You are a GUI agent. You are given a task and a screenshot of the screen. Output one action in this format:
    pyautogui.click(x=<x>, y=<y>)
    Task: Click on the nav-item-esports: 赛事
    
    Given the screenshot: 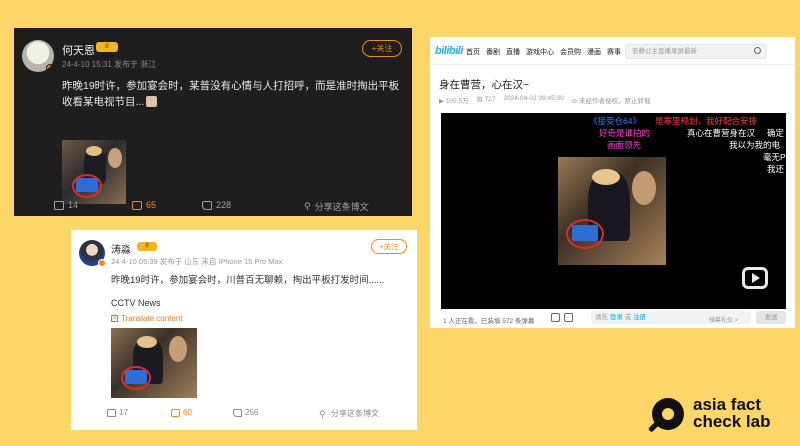 What is the action you would take?
    pyautogui.click(x=614, y=52)
    